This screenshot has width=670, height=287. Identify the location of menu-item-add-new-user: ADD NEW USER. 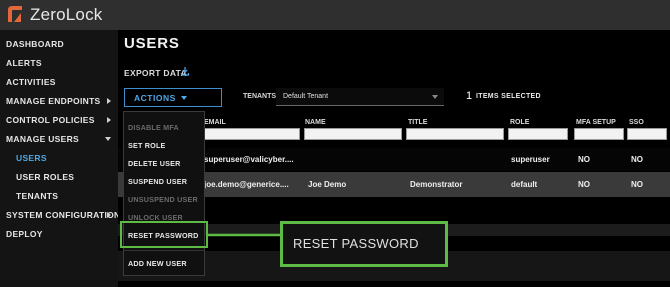
(157, 263).